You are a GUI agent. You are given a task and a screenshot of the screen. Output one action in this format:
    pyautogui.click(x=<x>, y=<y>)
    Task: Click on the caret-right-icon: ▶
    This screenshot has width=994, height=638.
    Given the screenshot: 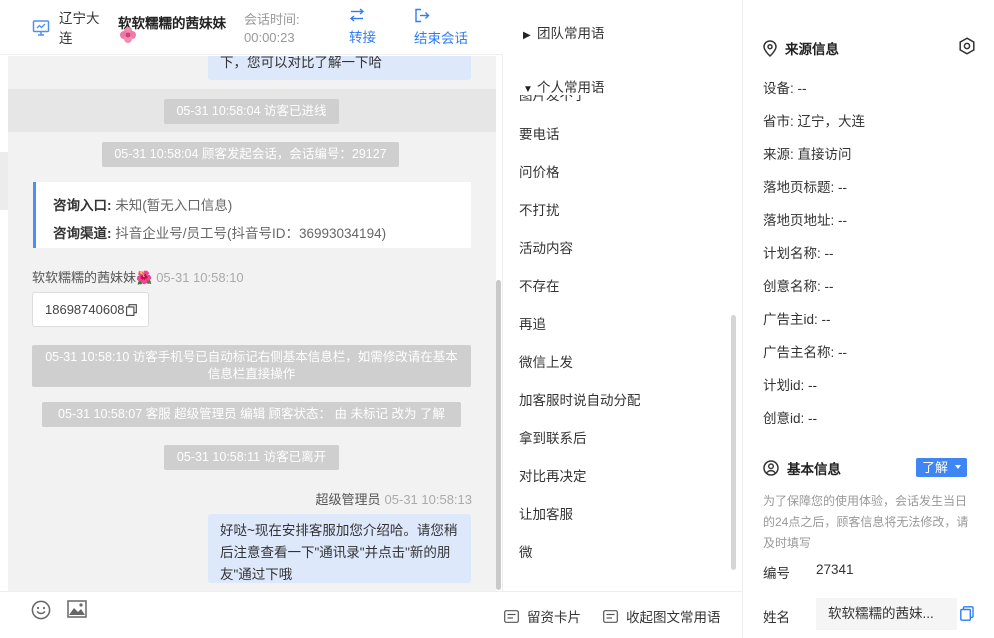 What is the action you would take?
    pyautogui.click(x=527, y=35)
    